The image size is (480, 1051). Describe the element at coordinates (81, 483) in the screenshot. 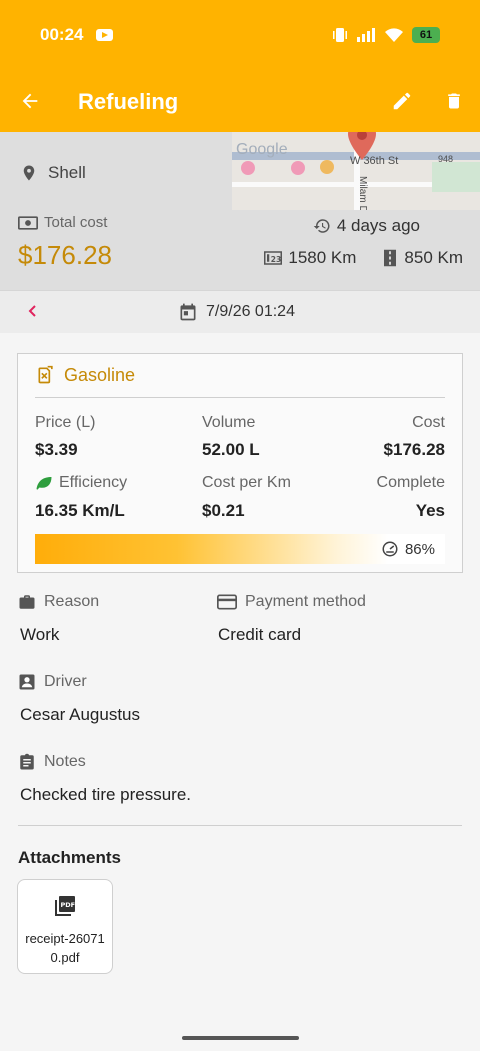

I see `efficiency-label: Efficiency` at that location.